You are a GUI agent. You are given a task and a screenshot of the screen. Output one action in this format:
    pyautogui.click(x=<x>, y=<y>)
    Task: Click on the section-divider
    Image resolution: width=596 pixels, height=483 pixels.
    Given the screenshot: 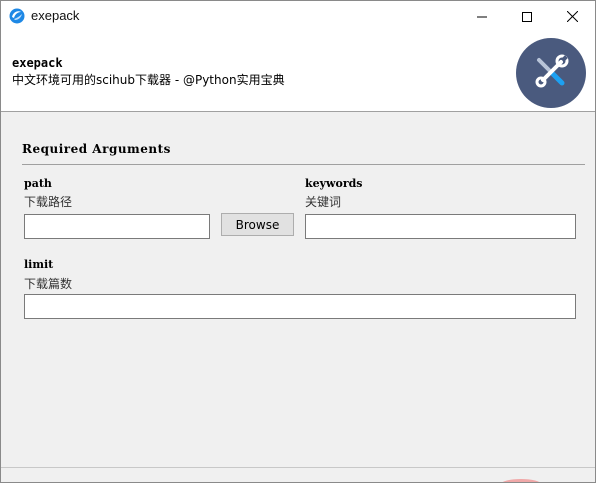 What is the action you would take?
    pyautogui.click(x=303, y=164)
    